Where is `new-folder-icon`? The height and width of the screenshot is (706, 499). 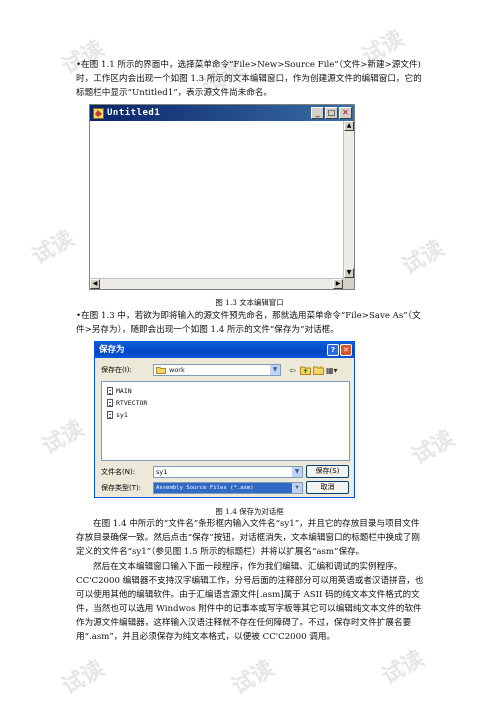
new-folder-icon is located at coordinates (318, 370).